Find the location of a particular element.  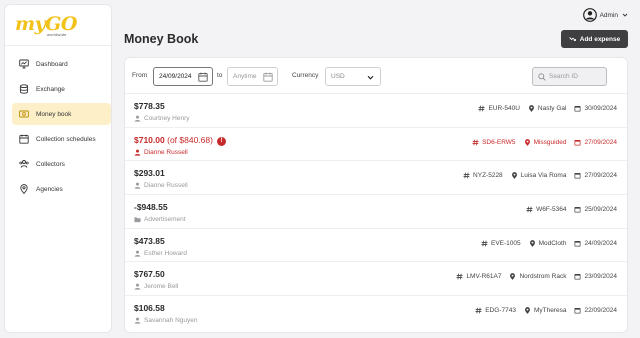

record-meta: EDG-7743 MyTheresa 22/09/2024 is located at coordinates (542, 310).